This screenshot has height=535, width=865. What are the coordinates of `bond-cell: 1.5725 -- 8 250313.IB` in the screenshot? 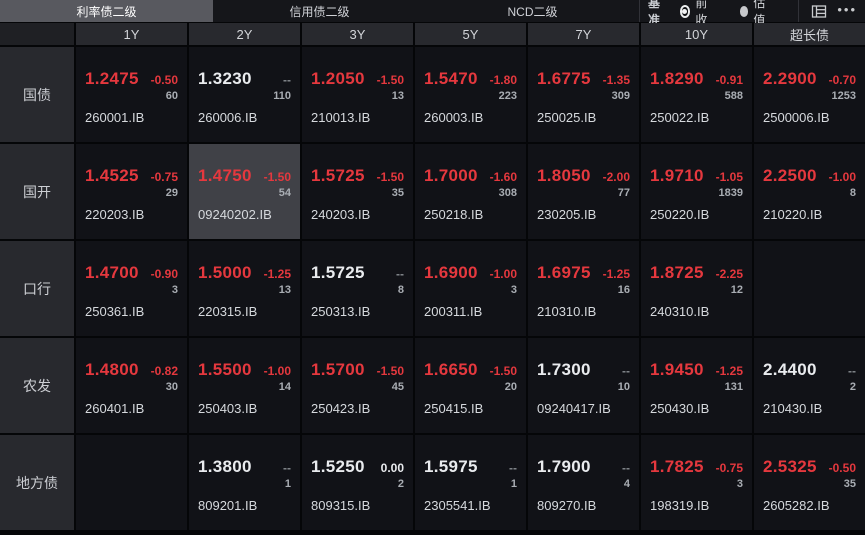 It's located at (357, 288).